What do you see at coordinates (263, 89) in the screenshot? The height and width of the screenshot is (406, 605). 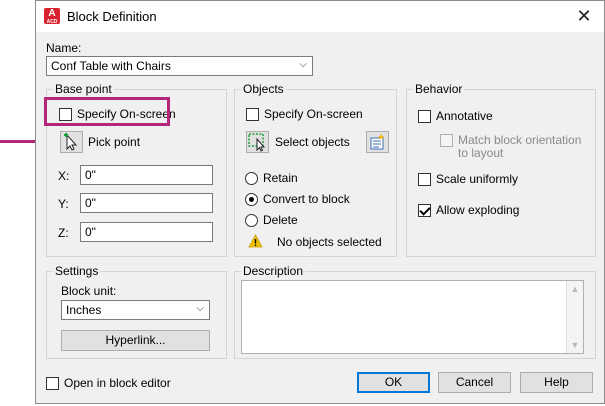 I see `objects-title: Objects` at bounding box center [263, 89].